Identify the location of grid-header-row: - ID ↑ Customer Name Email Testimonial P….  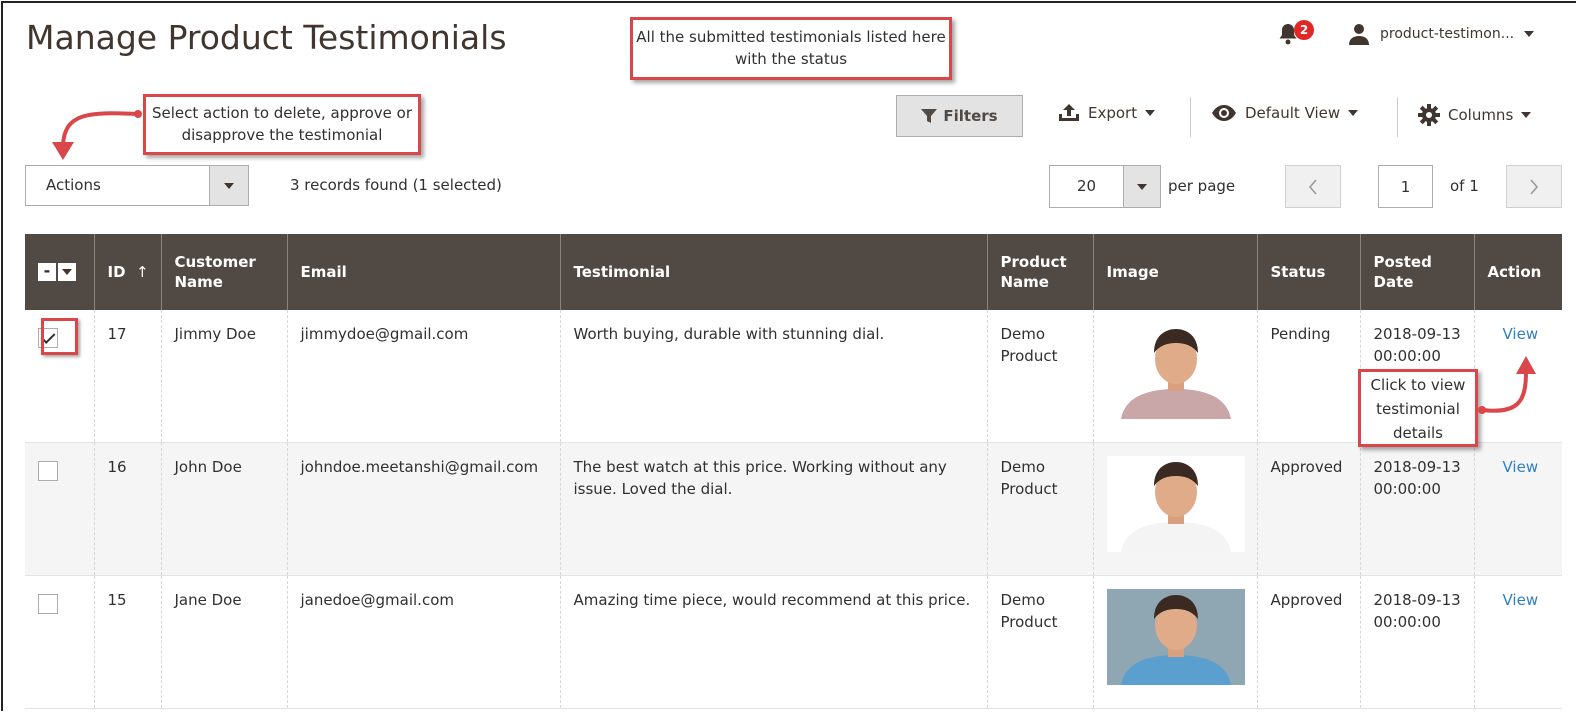
(793, 272).